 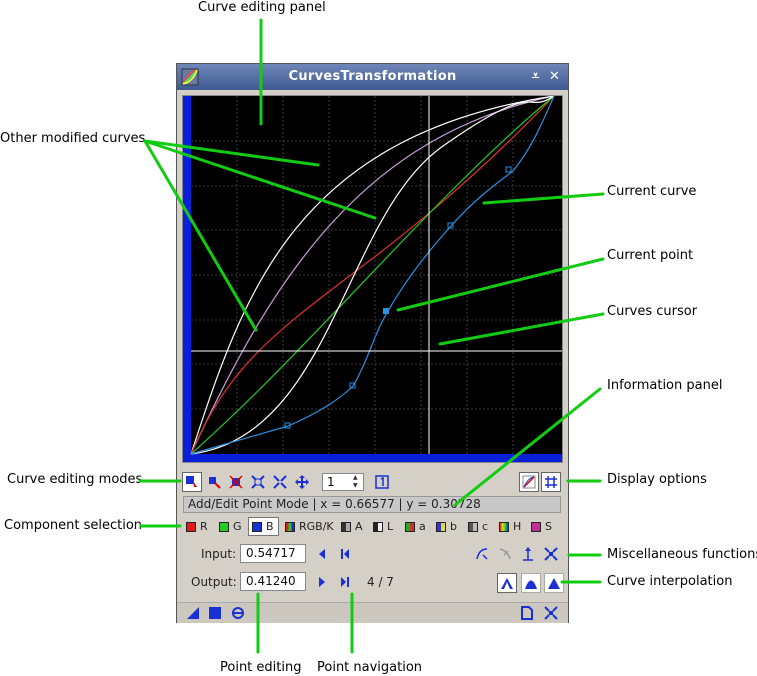 I want to click on swatch-c, so click(x=473, y=526).